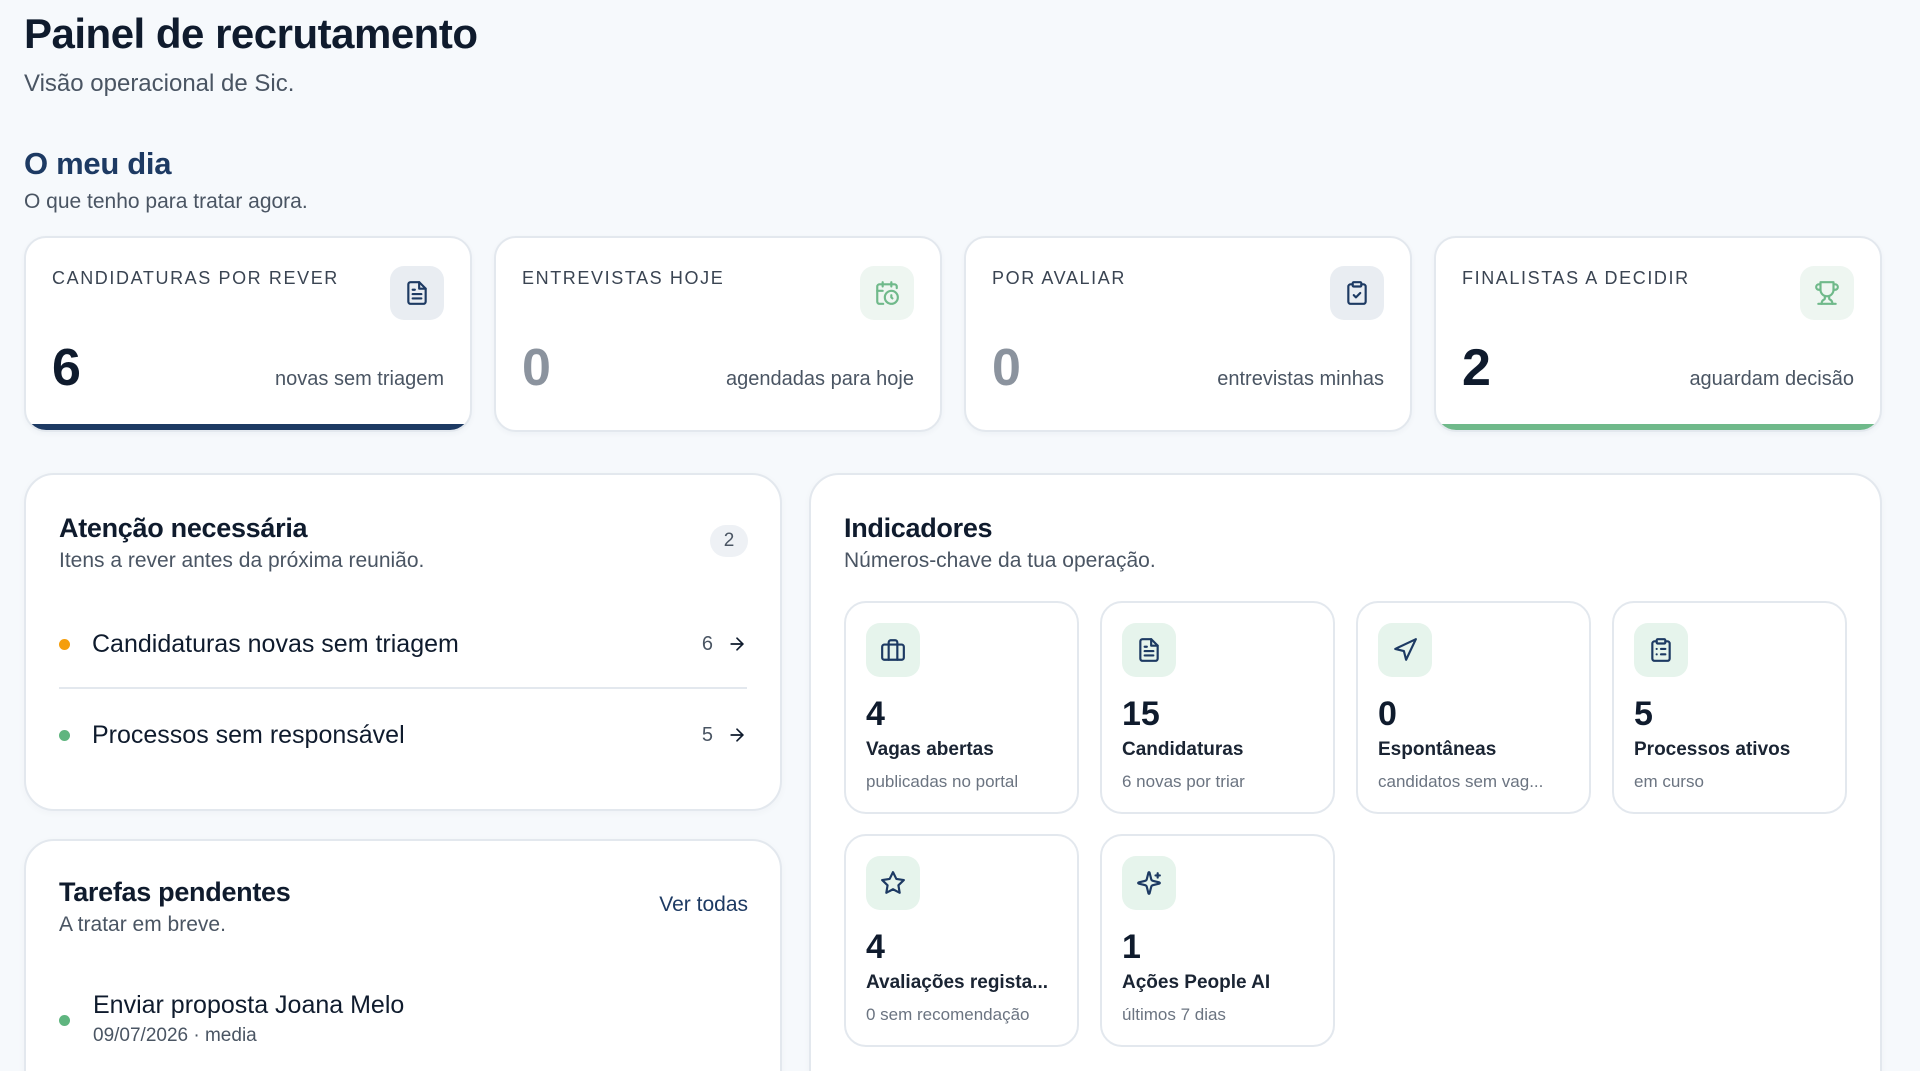 Image resolution: width=1920 pixels, height=1071 pixels. I want to click on page-subtitle: Visão operacional de Sic., so click(159, 83).